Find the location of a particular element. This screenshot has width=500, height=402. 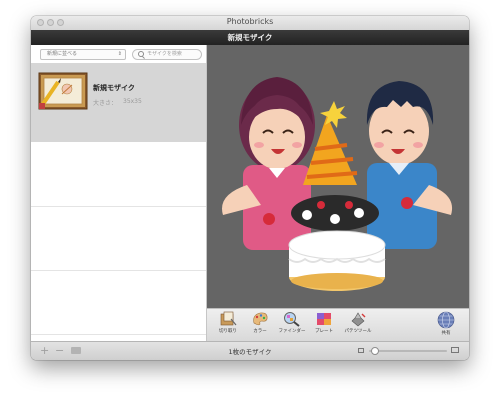

document-title-bar: 新規モザイク is located at coordinates (250, 37).